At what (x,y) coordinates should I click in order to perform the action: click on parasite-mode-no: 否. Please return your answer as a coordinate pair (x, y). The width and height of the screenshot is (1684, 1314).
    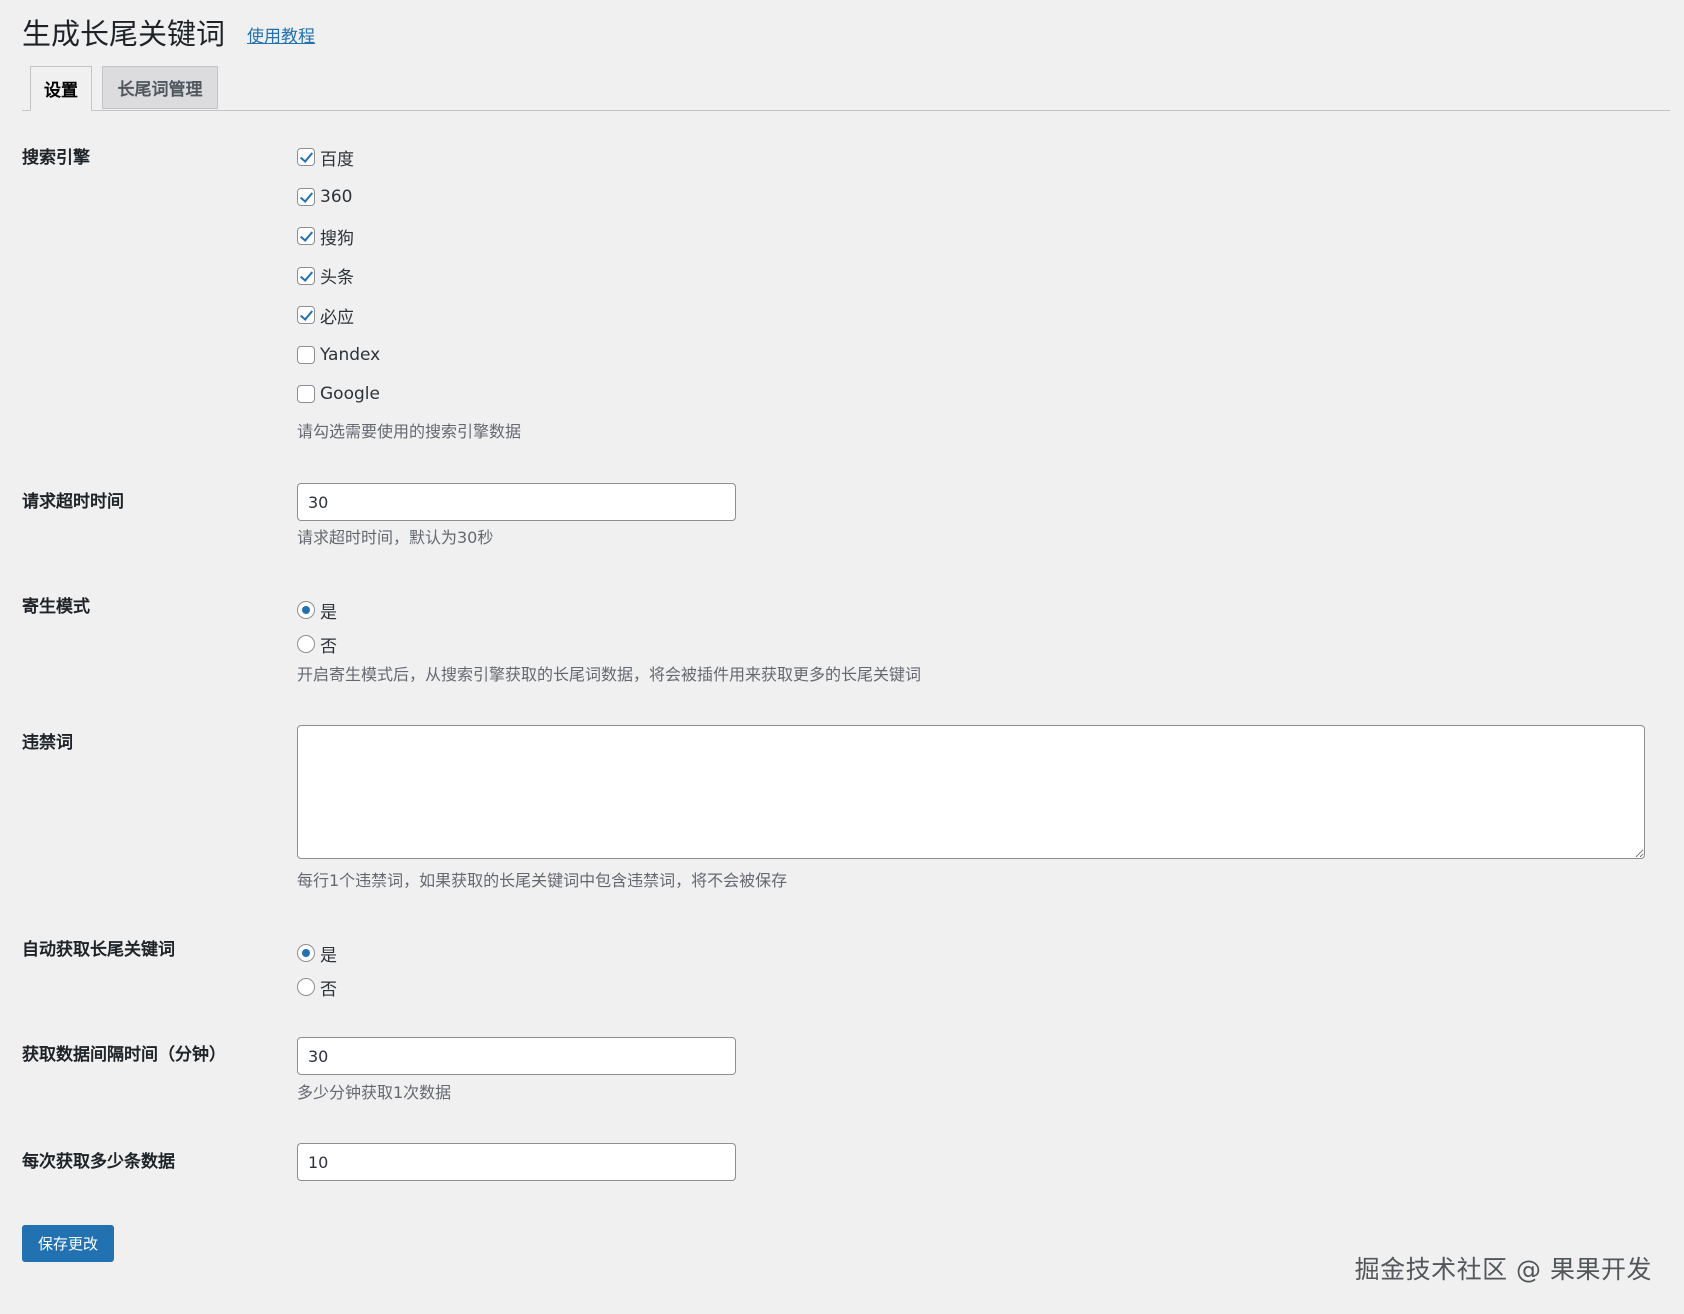
    Looking at the image, I should click on (317, 645).